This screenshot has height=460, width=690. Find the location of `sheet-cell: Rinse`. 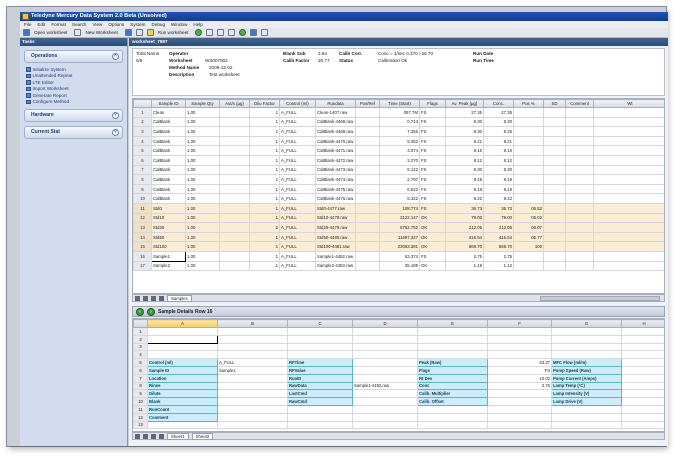

sheet-cell: Rinse is located at coordinates (182, 386).